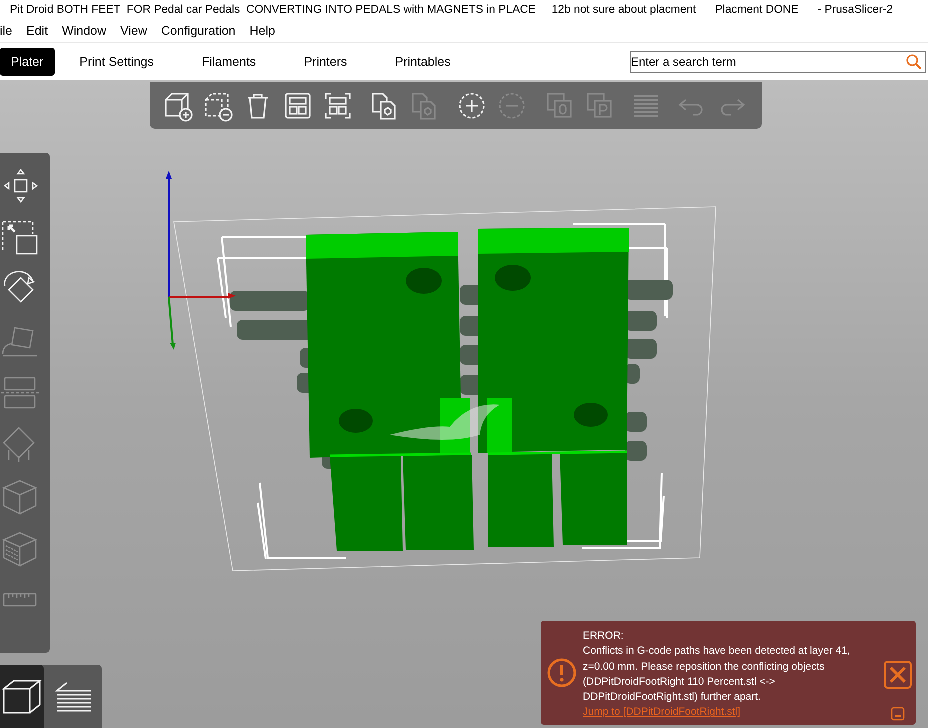 This screenshot has height=728, width=928. Describe the element at coordinates (898, 675) in the screenshot. I see `close-icon` at that location.